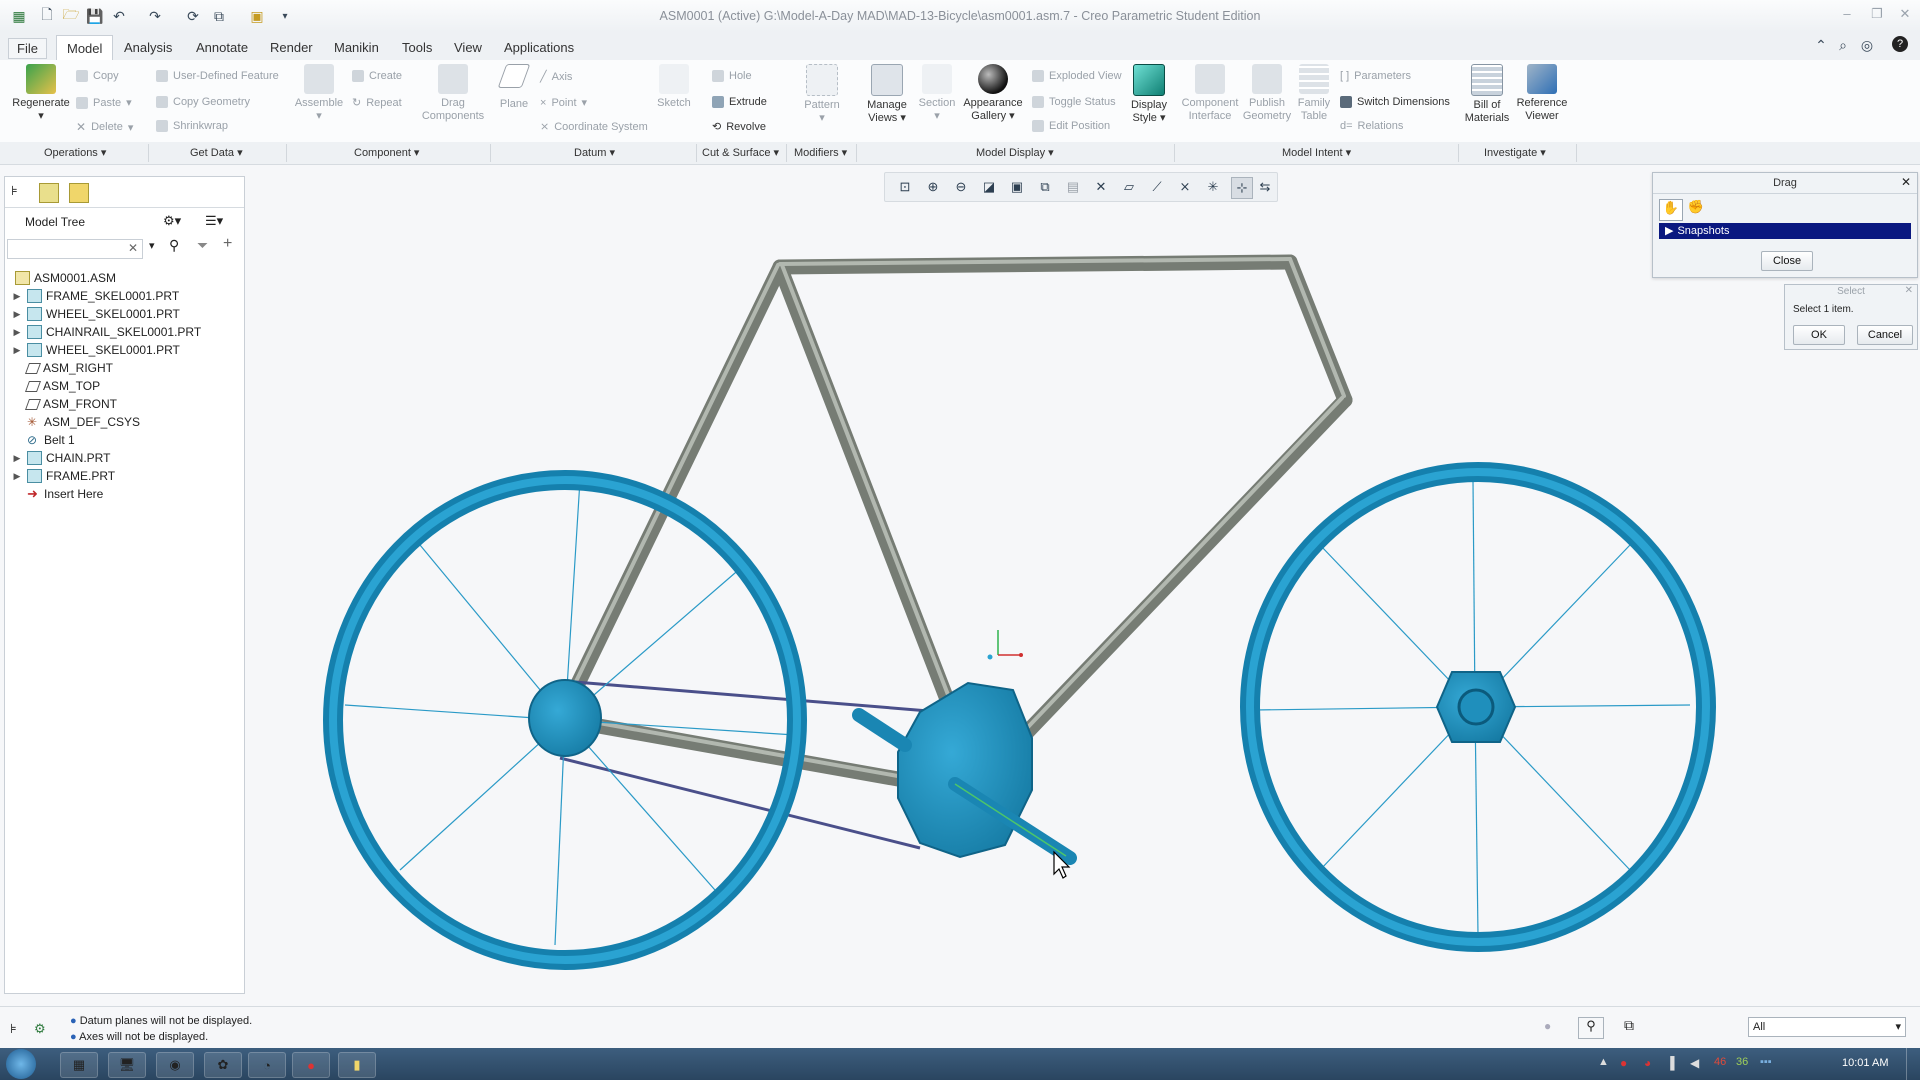 The height and width of the screenshot is (1080, 1920). Describe the element at coordinates (40, 1029) in the screenshot. I see `browser-toggle-icon: ⚙` at that location.